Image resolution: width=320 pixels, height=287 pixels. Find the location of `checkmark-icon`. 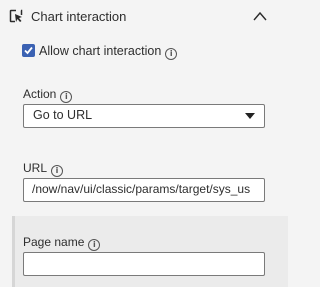

checkmark-icon is located at coordinates (28, 50).